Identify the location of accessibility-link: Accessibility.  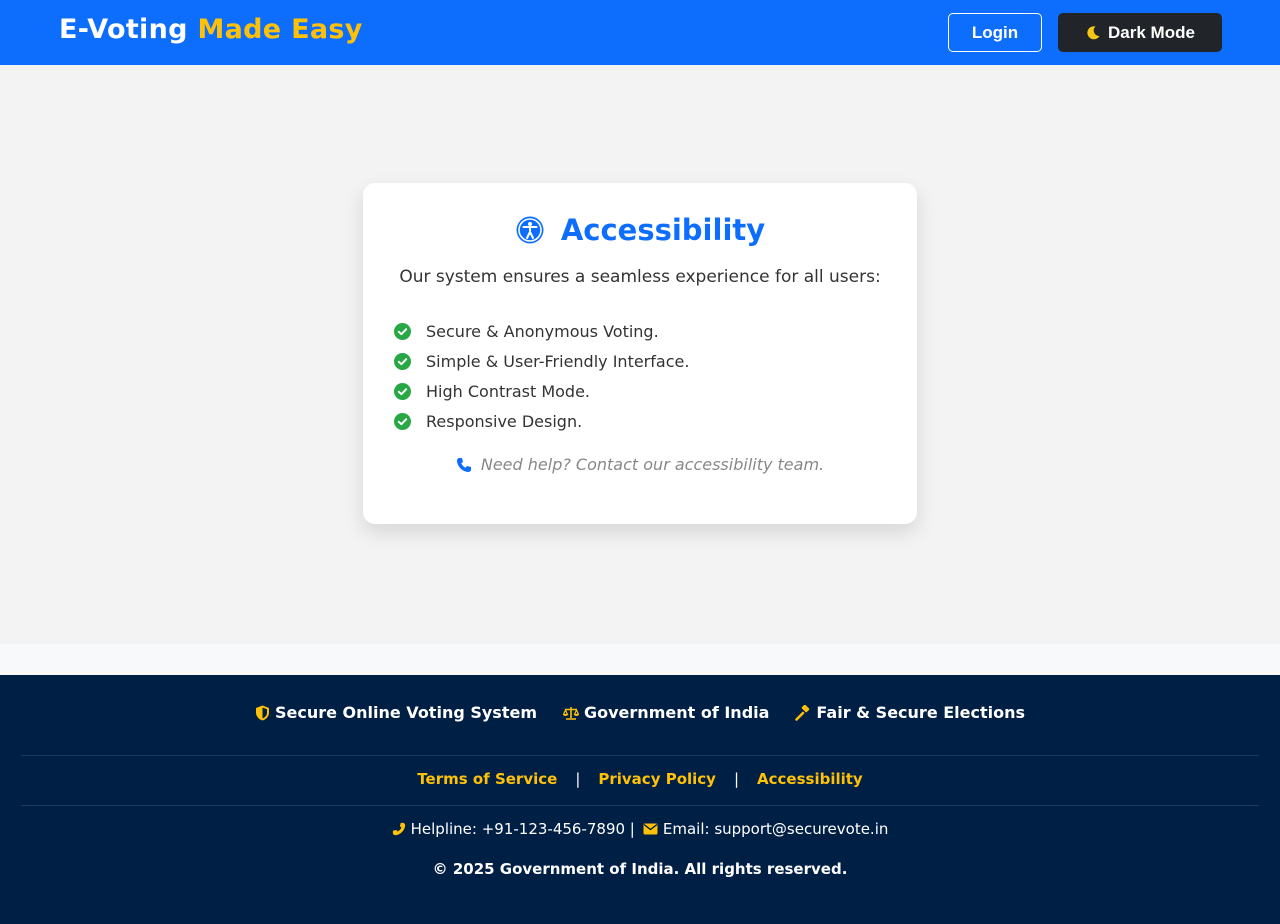
(810, 779).